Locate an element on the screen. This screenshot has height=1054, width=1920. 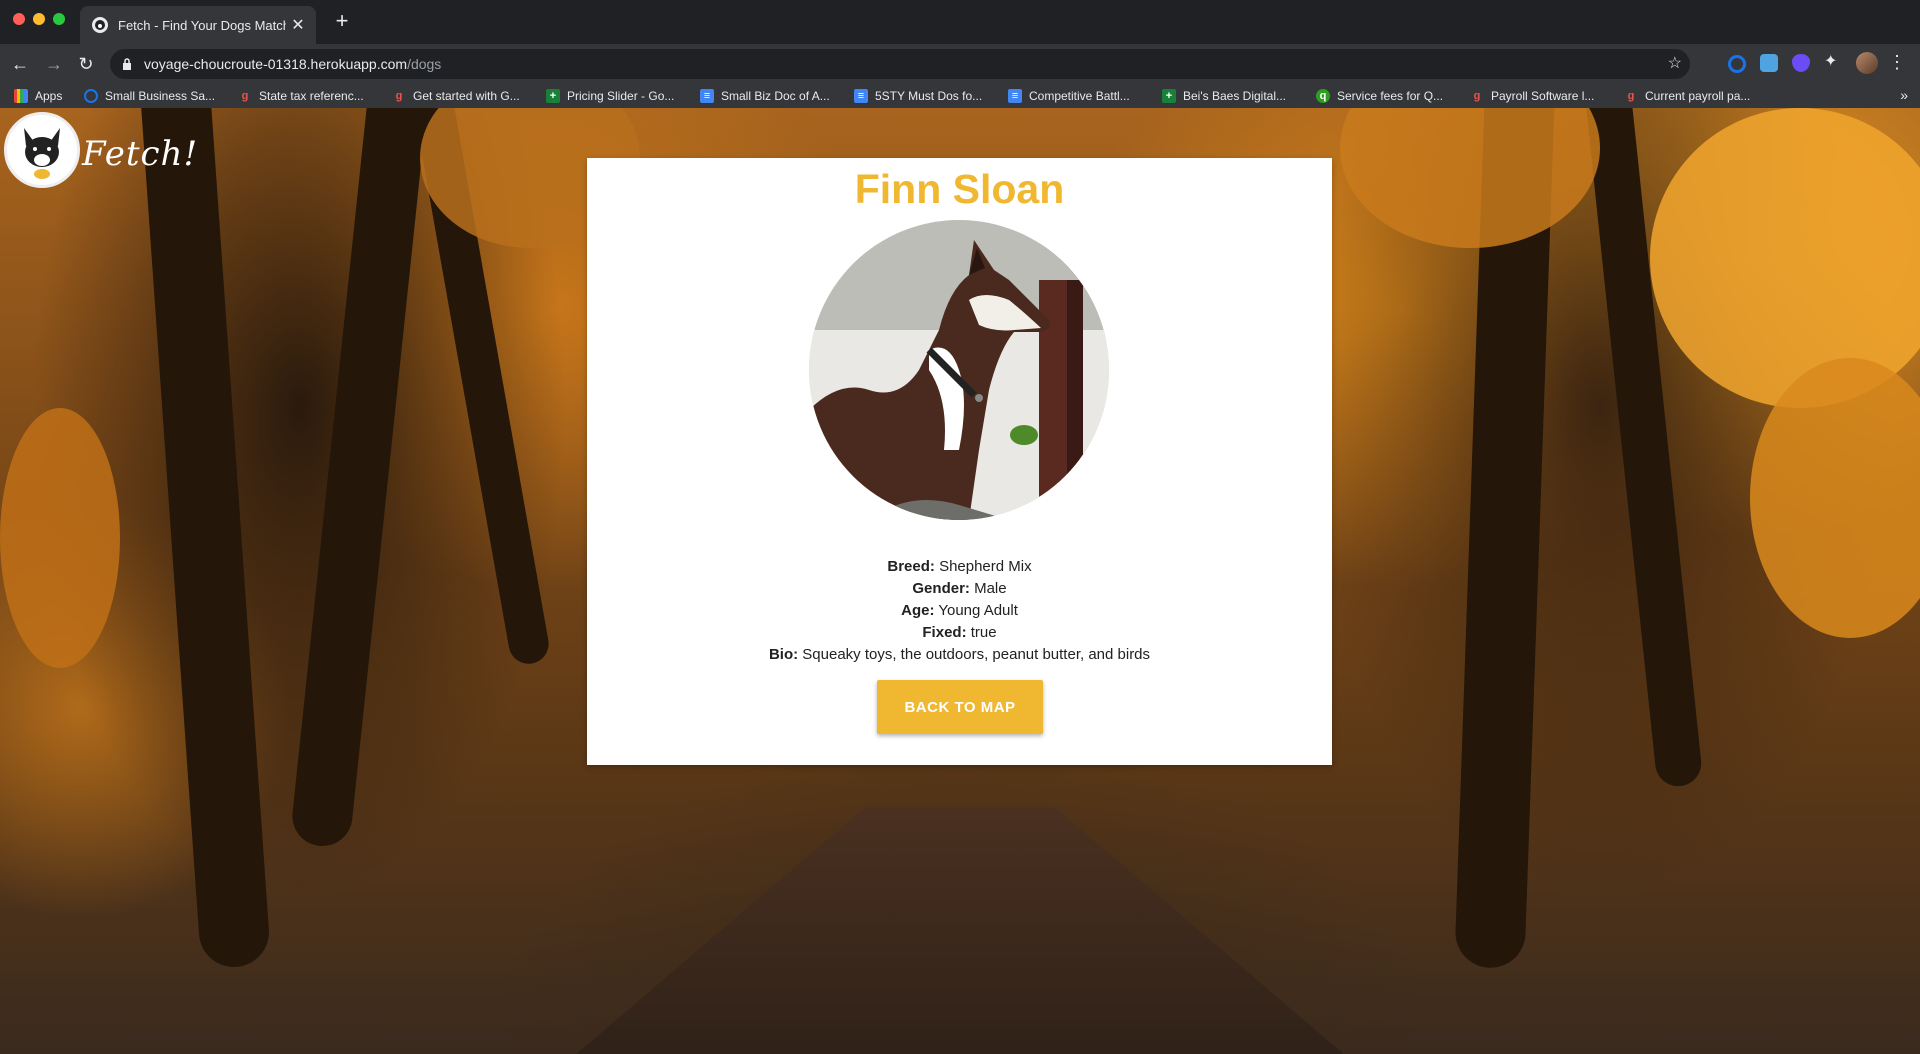
reload-icon: ↻ is located at coordinates (86, 64).